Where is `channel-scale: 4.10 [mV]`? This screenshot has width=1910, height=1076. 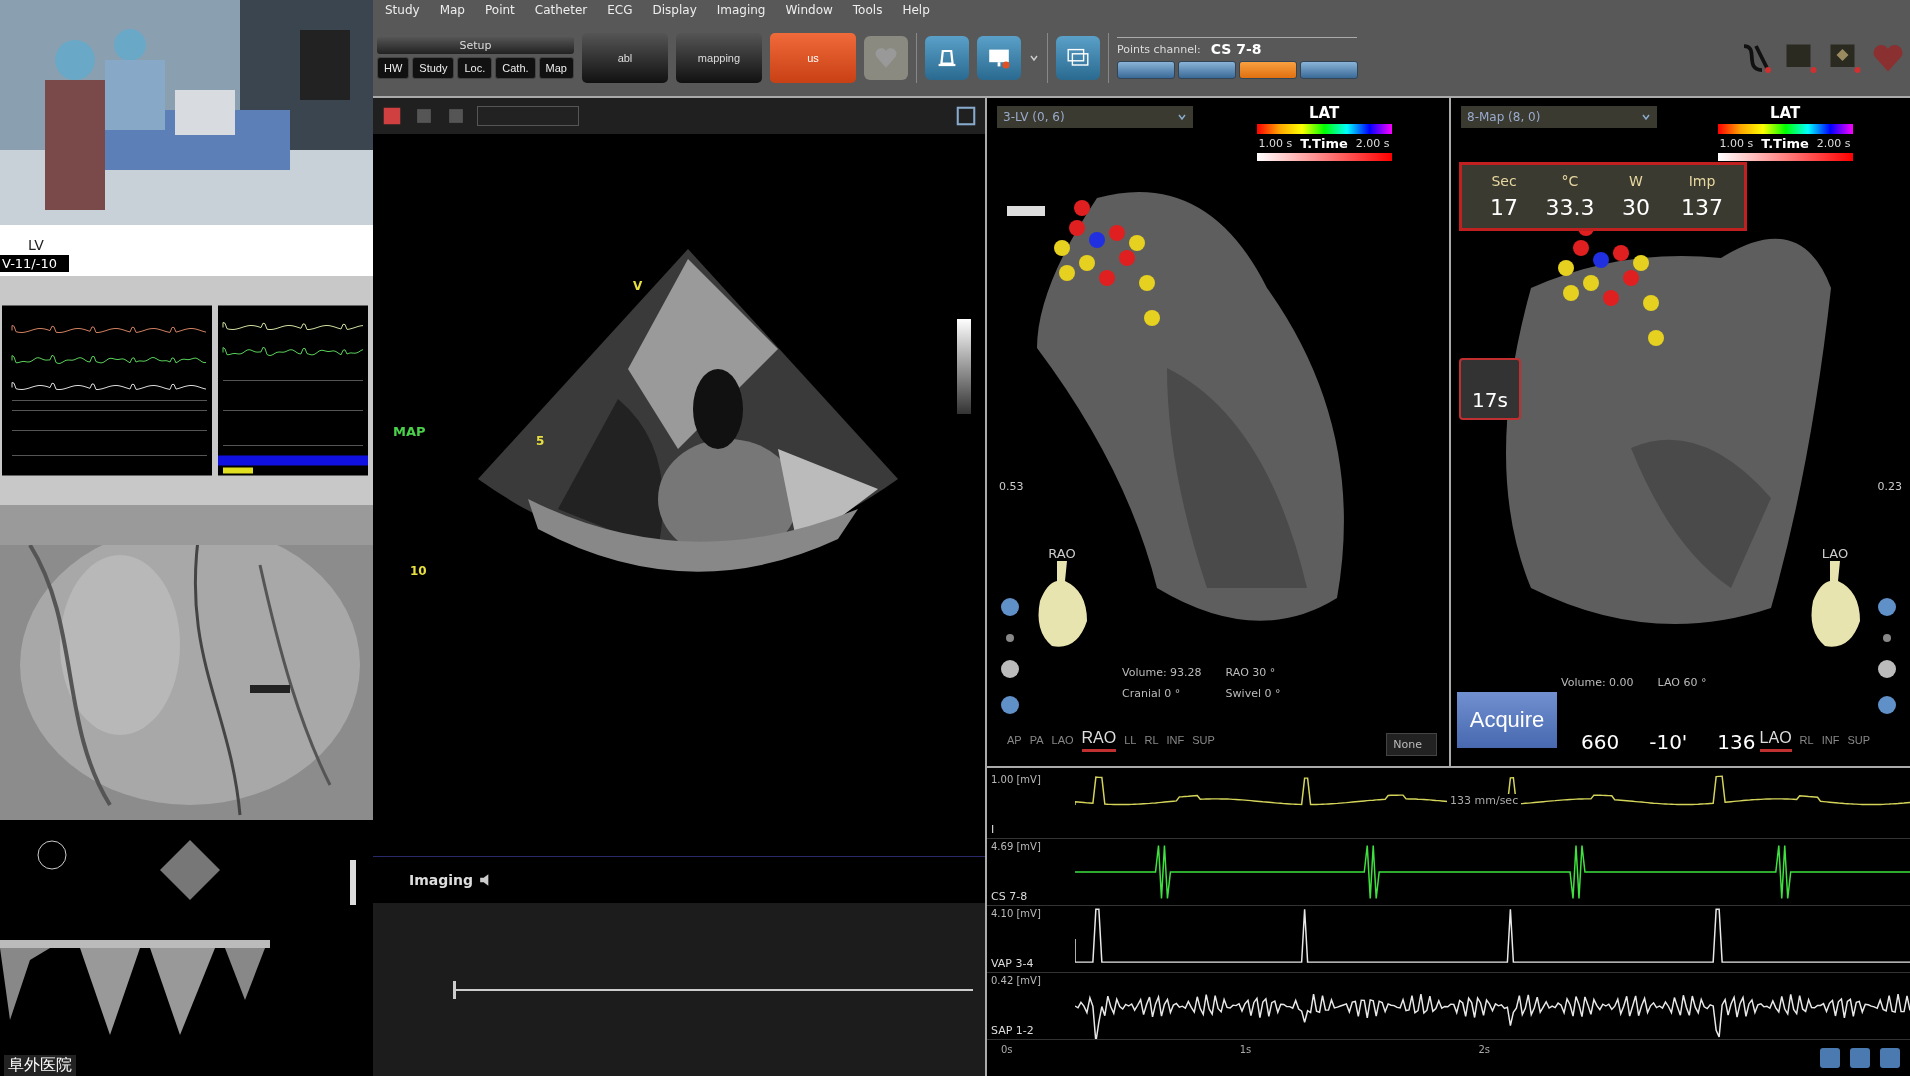 channel-scale: 4.10 [mV] is located at coordinates (1016, 913).